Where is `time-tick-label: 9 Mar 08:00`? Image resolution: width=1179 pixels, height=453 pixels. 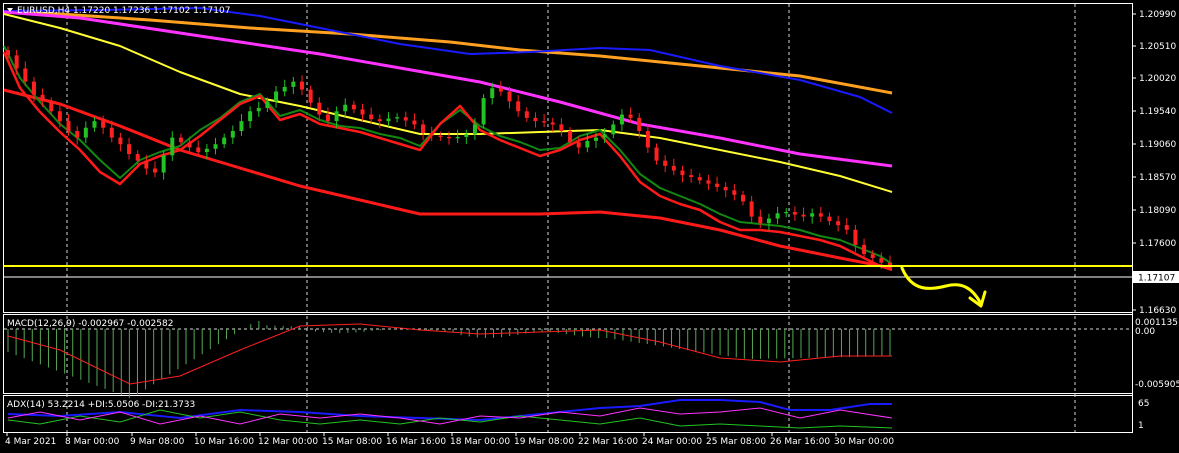 time-tick-label: 9 Mar 08:00 is located at coordinates (157, 442).